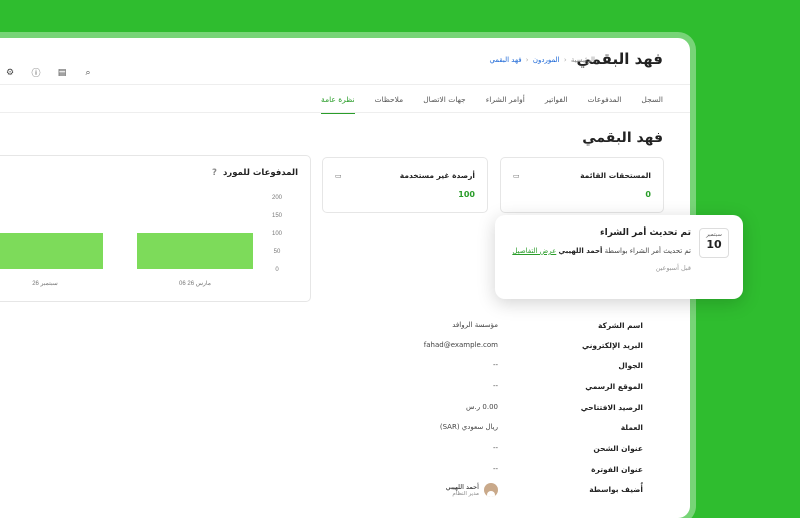 The width and height of the screenshot is (800, 518). Describe the element at coordinates (468, 427) in the screenshot. I see `detail-value: ريال سعودي (SAR)` at that location.